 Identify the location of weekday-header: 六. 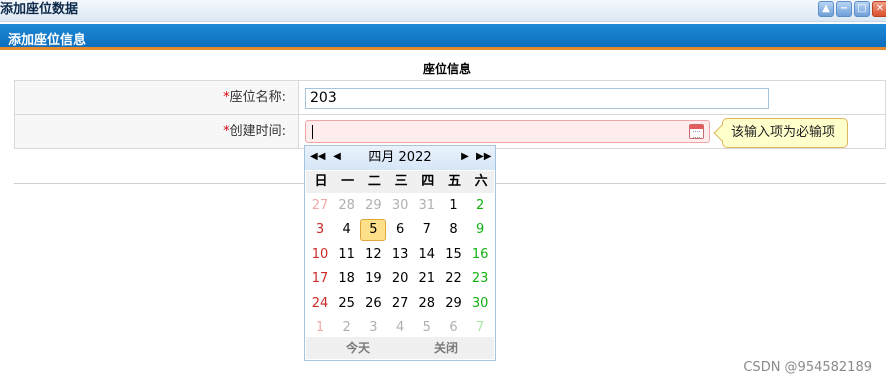
(481, 181).